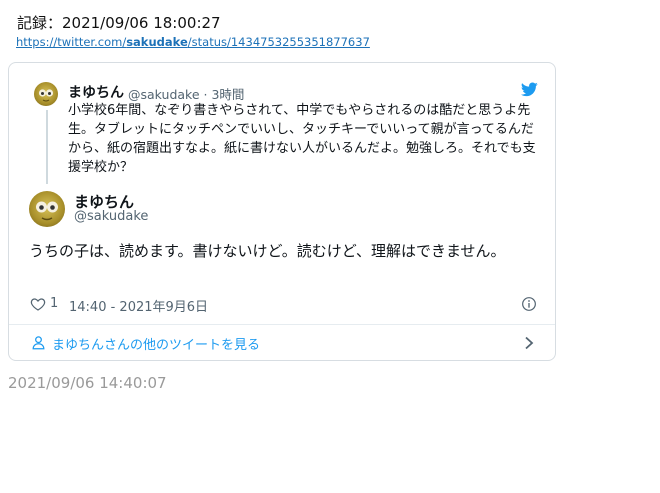 The height and width of the screenshot is (493, 660). I want to click on url-prefix: https://twitter.com/, so click(71, 42).